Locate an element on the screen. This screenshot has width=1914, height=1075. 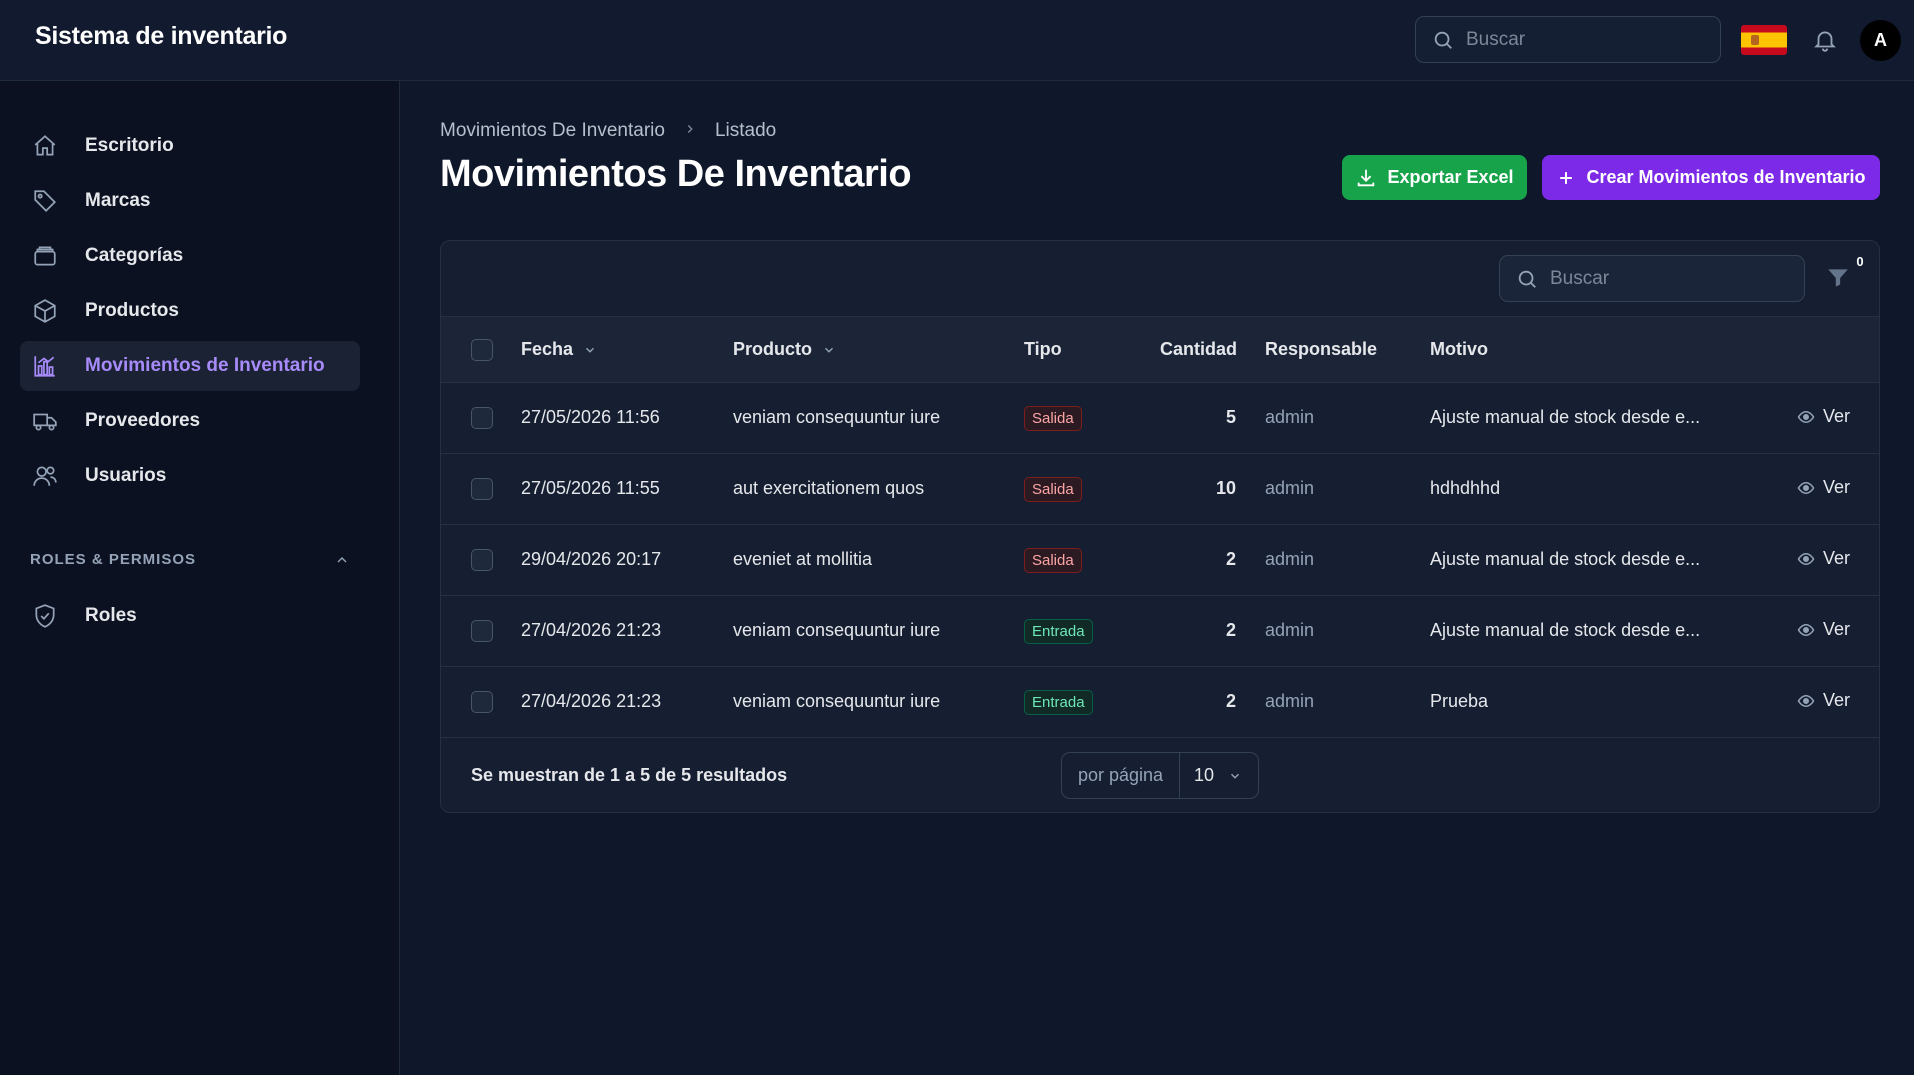
avatar: A is located at coordinates (1880, 40).